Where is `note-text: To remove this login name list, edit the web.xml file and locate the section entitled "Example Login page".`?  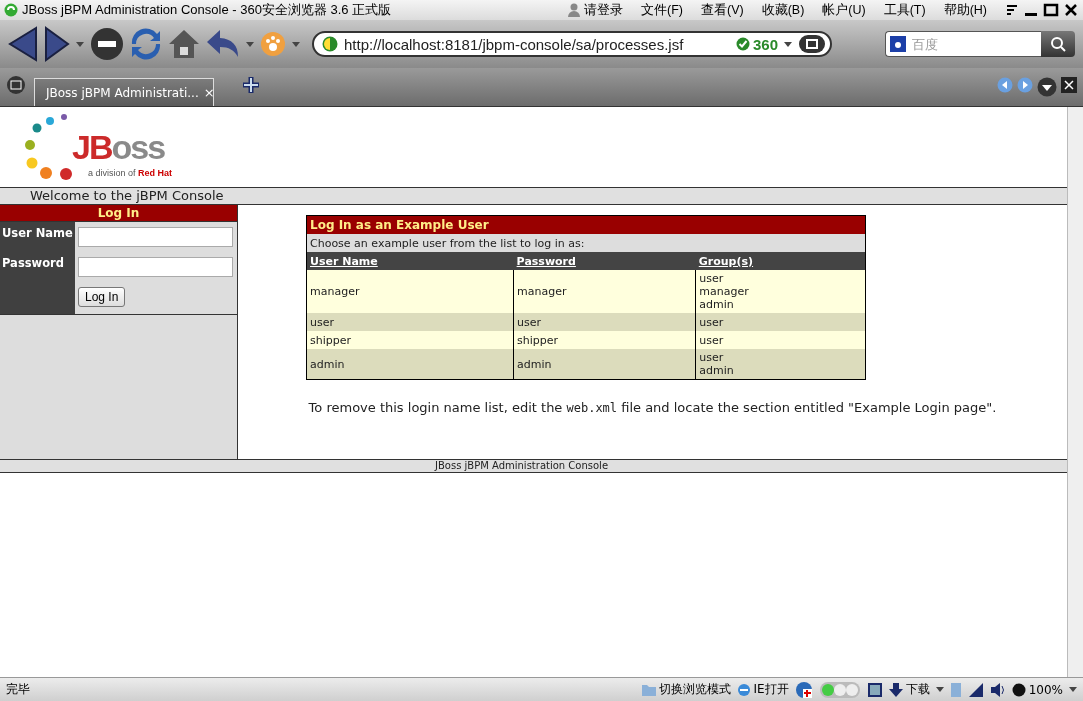 note-text: To remove this login name list, edit the web.xml file and locate the section entitled "Example Login page". is located at coordinates (652, 407).